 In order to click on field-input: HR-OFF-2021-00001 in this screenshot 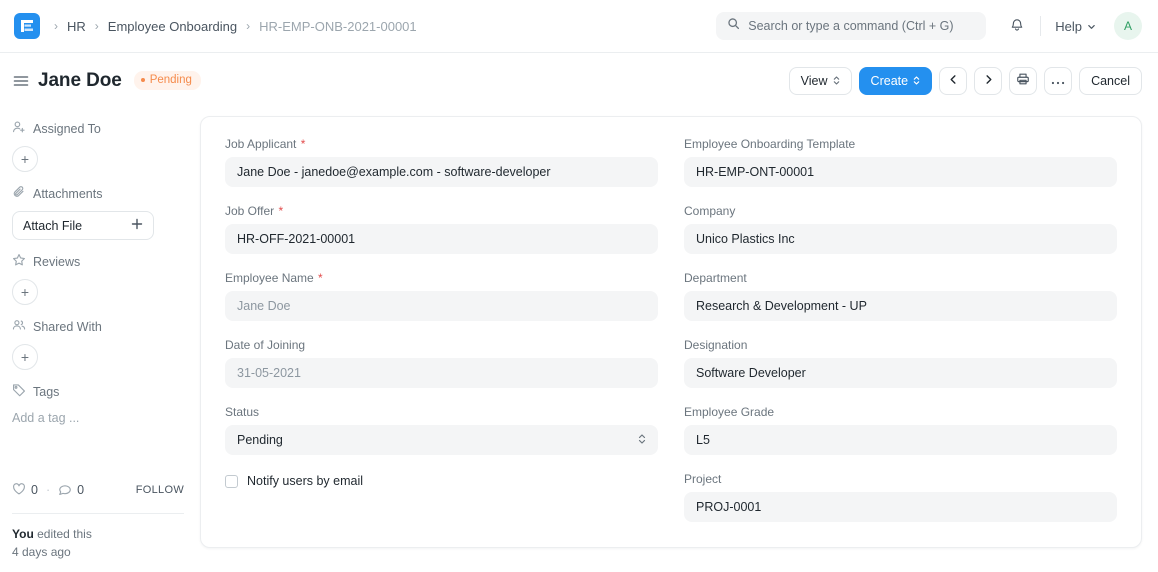, I will do `click(441, 239)`.